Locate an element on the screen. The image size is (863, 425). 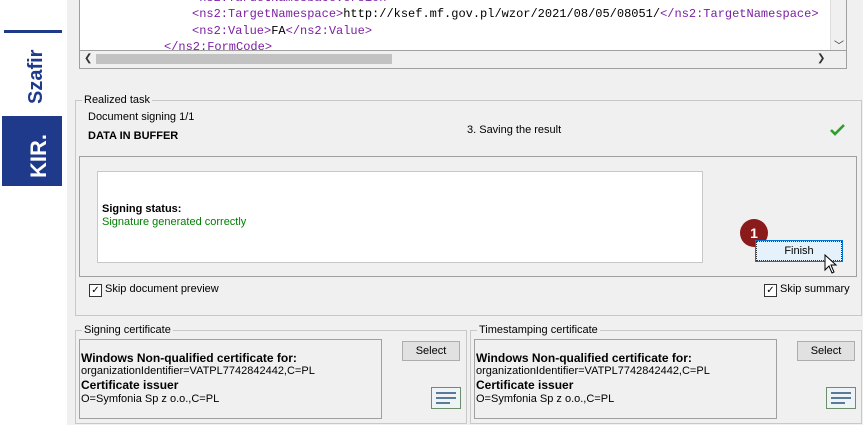
xml-tag-close: </ns2:TargetNamespace> is located at coordinates (739, 14).